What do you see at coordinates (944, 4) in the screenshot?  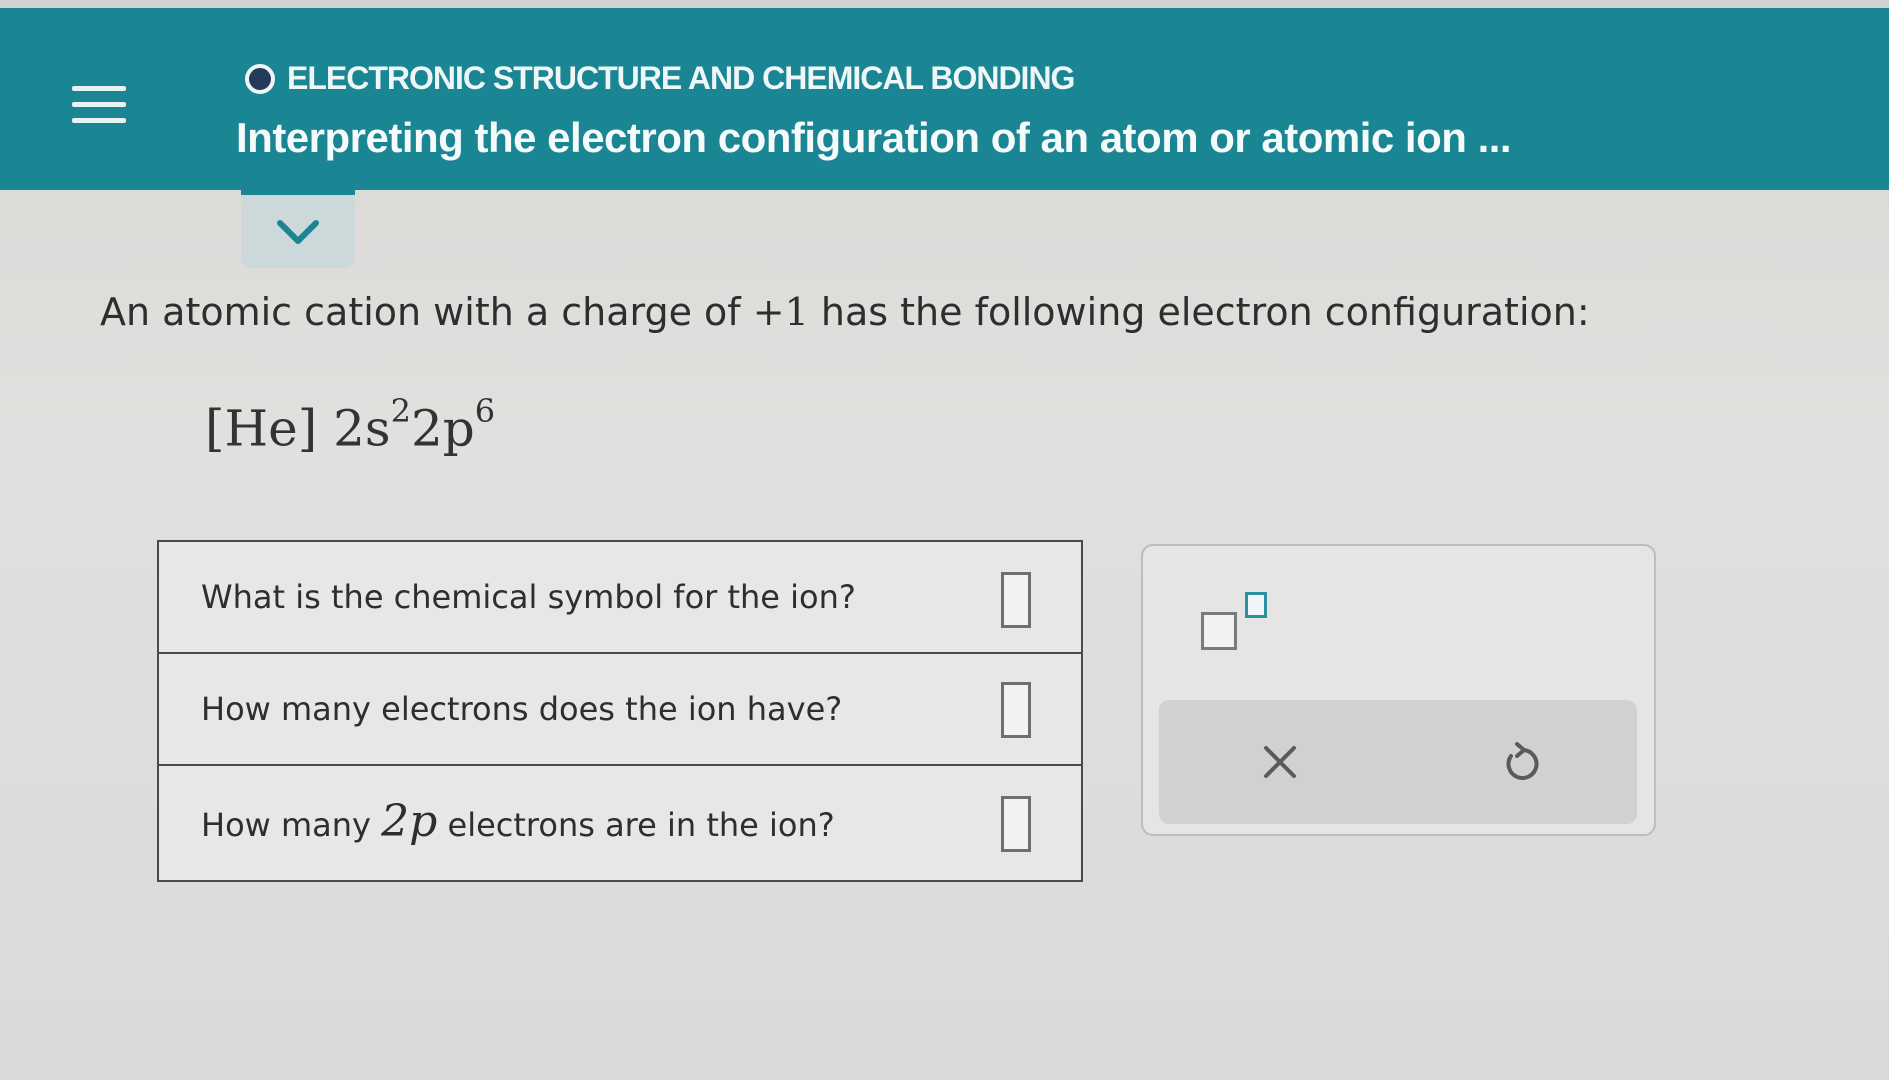 I see `top-strip` at bounding box center [944, 4].